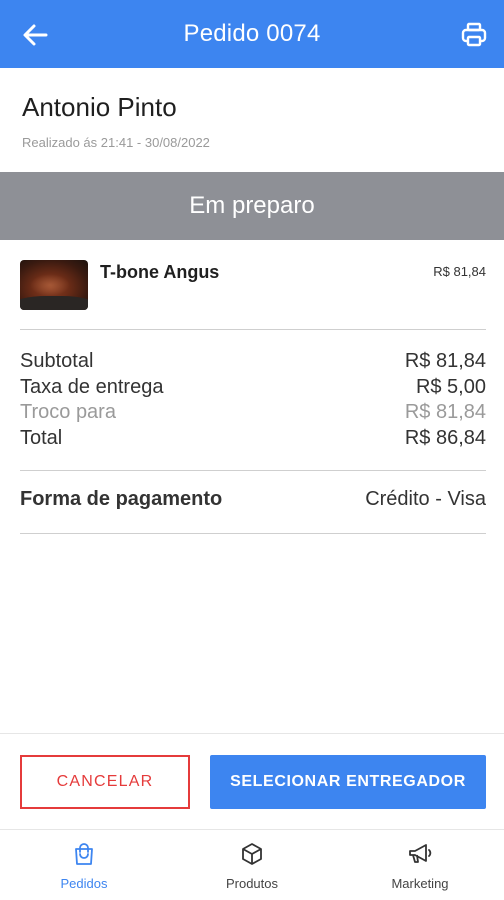 The height and width of the screenshot is (900, 504). I want to click on order-status-banner: Em preparo, so click(252, 206).